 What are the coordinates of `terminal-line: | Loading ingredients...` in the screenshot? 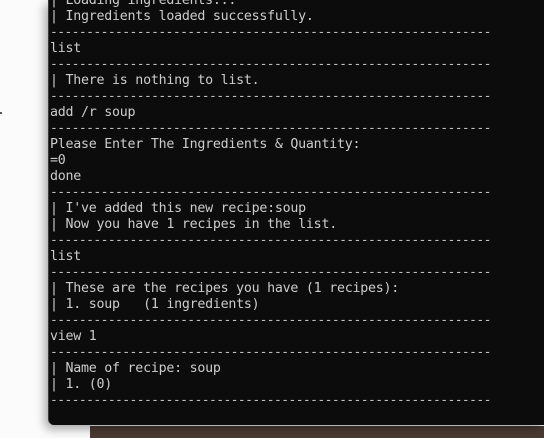 It's located at (143, 4).